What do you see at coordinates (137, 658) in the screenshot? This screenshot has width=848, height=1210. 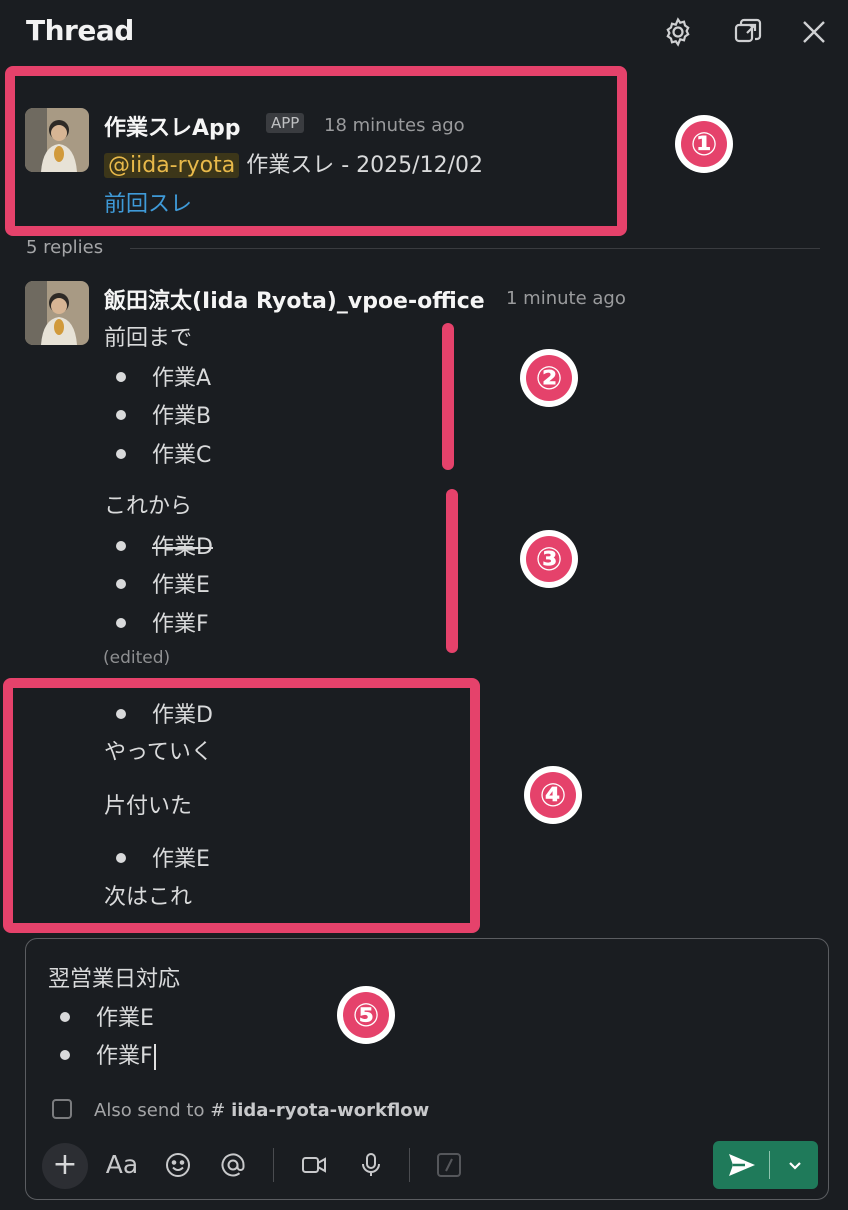 I see `edited-label: (edited)` at bounding box center [137, 658].